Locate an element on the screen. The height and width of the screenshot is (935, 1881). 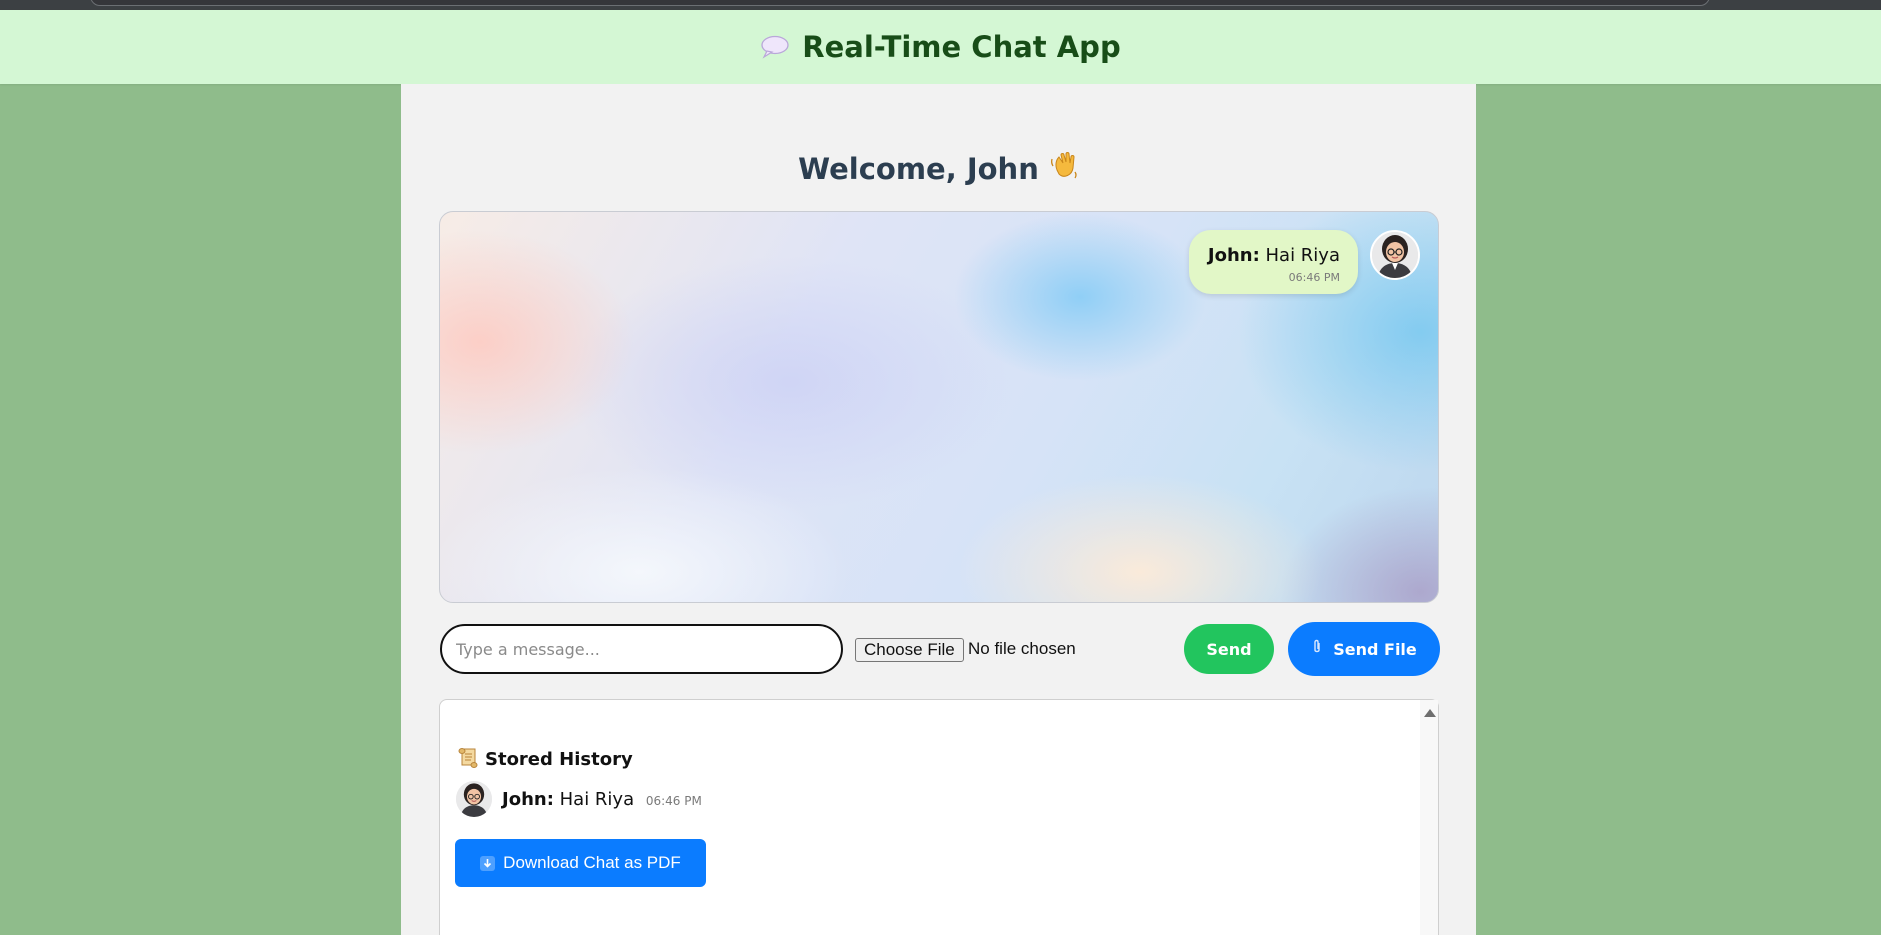
browser-chrome-edge is located at coordinates (940, 5).